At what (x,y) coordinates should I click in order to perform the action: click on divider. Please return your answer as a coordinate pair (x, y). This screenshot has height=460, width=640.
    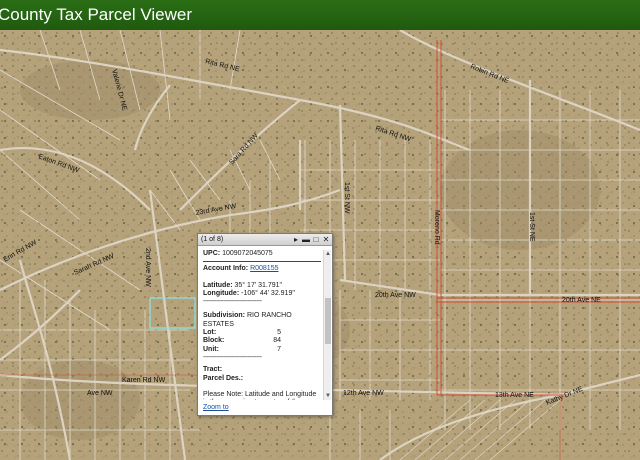
    Looking at the image, I should click on (262, 262).